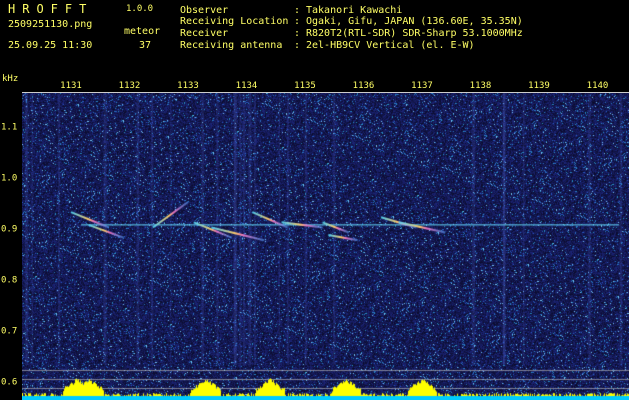 The image size is (629, 400). I want to click on y-tick-label: 0.9, so click(9, 229).